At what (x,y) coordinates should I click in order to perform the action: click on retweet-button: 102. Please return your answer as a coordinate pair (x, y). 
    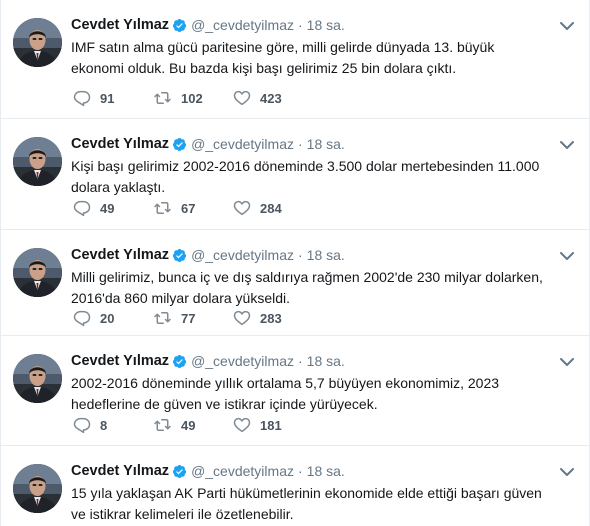
    Looking at the image, I should click on (193, 98).